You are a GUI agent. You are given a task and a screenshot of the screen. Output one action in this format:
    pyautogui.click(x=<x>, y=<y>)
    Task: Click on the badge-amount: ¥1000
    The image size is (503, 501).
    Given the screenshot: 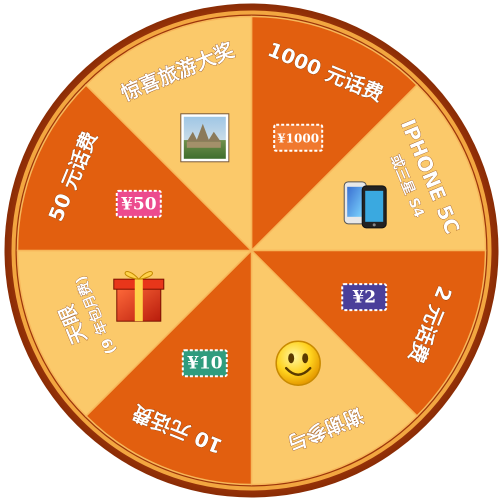 What is the action you would take?
    pyautogui.click(x=298, y=138)
    